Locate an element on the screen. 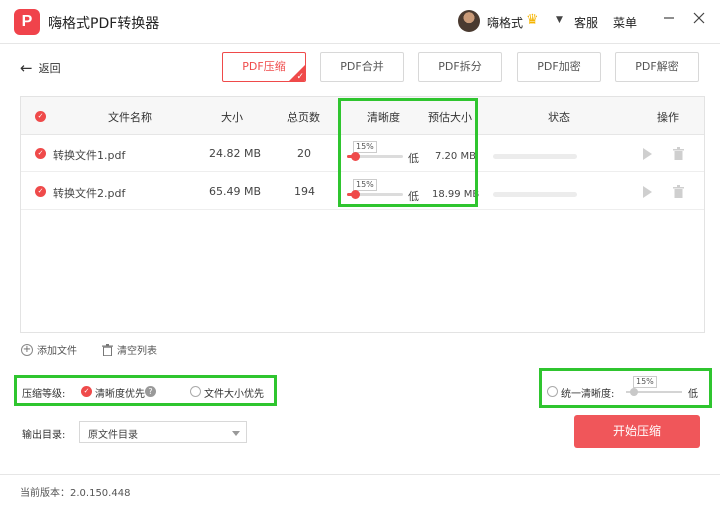 The image size is (720, 506). chevron-down-icon is located at coordinates (236, 433).